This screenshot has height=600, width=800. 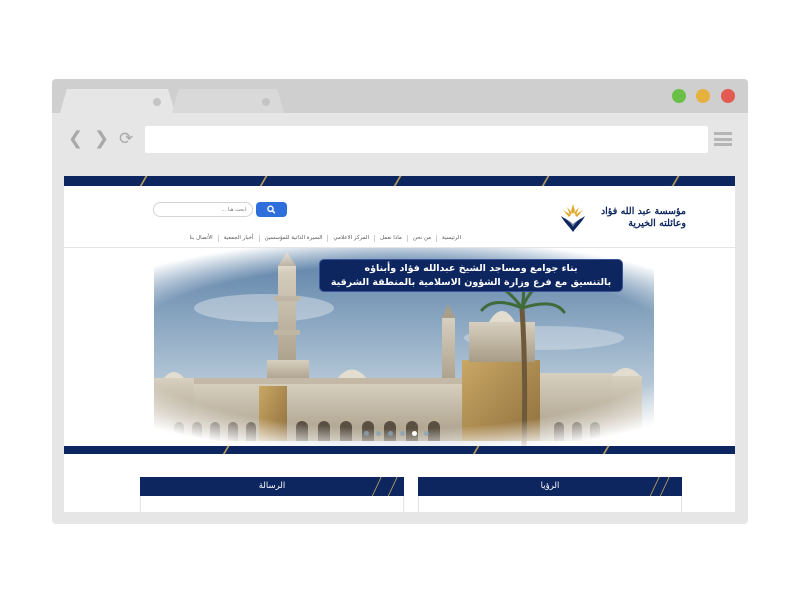 I want to click on logo-text: مؤسسة عبد الله فؤاد وعائلته الخيرية, so click(x=638, y=218).